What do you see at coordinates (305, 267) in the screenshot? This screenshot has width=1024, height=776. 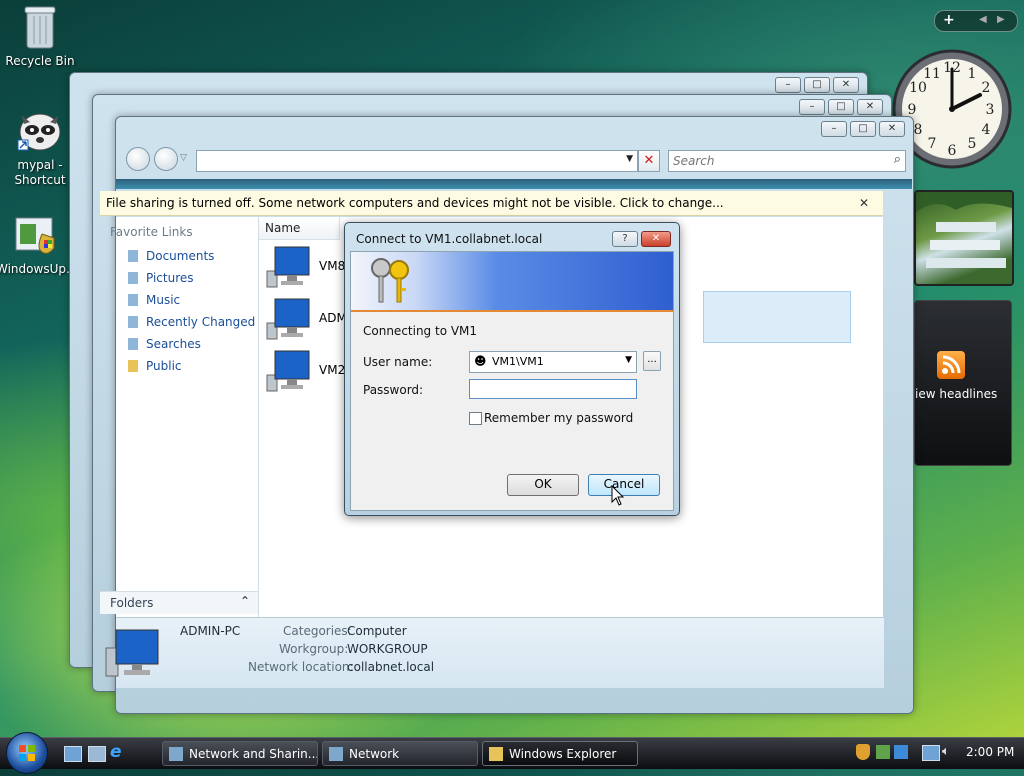 I see `list-item: VM8` at bounding box center [305, 267].